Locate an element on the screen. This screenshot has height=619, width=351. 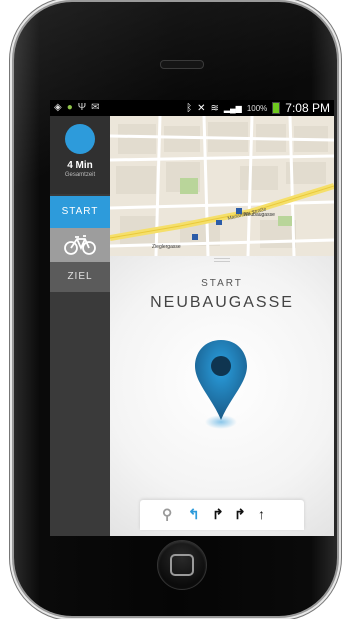
drag-handle is located at coordinates (222, 260).